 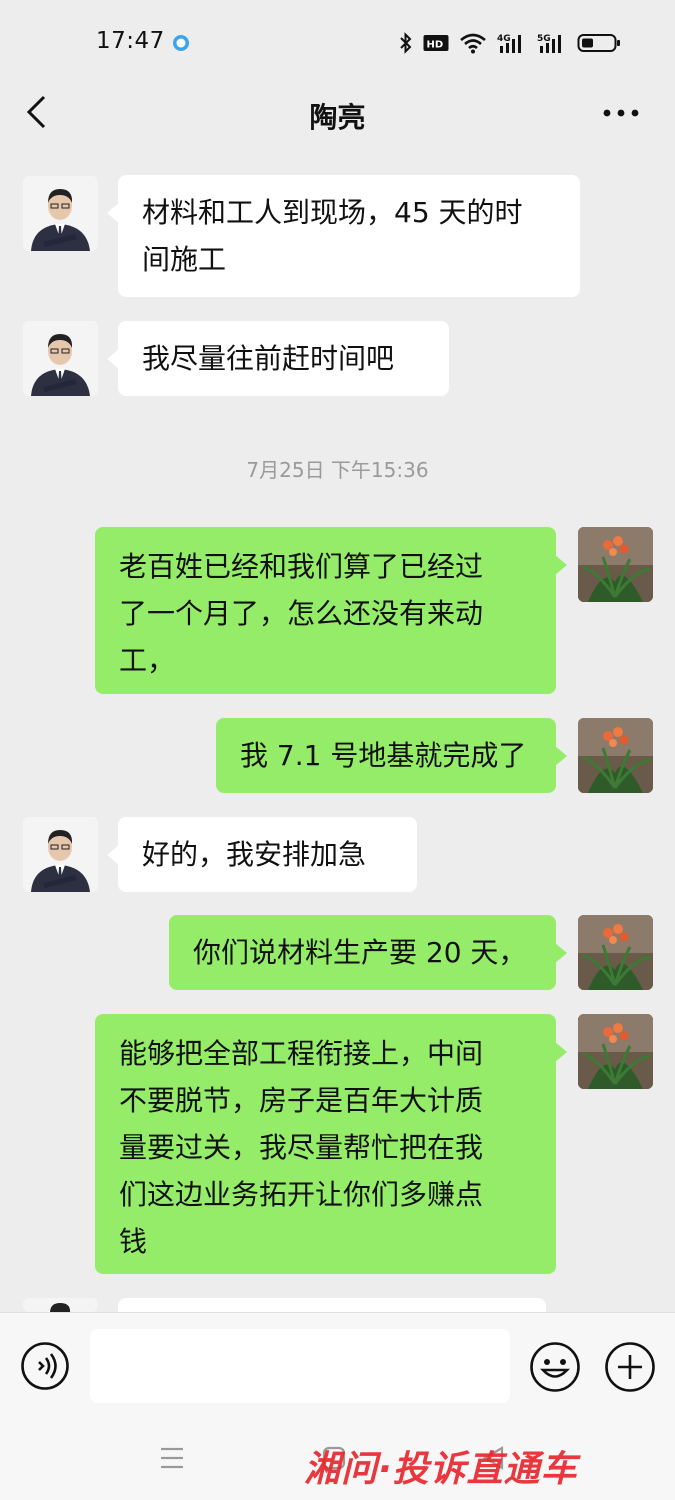 I want to click on wifi-icon, so click(x=473, y=43).